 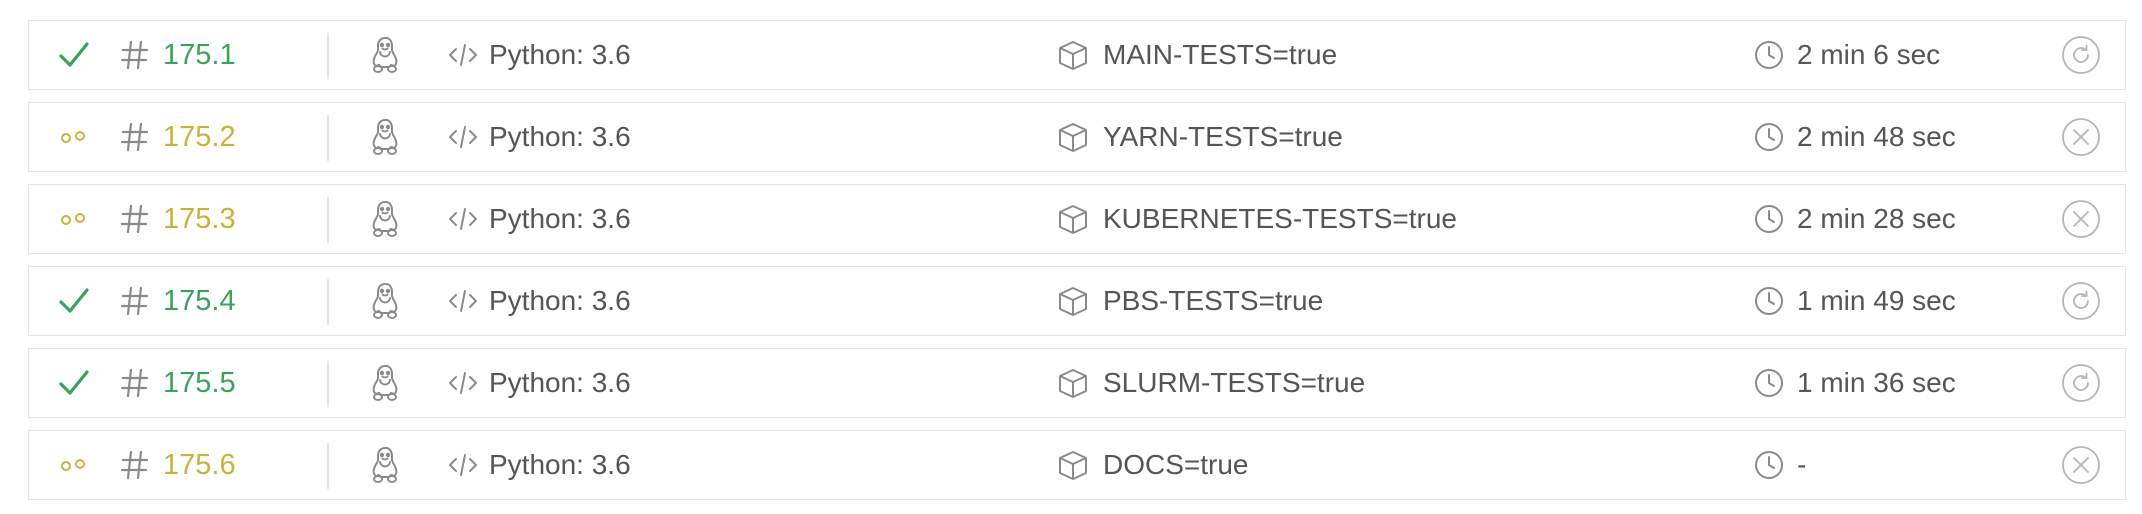 What do you see at coordinates (1176, 464) in the screenshot?
I see `env-label: DOCS=true` at bounding box center [1176, 464].